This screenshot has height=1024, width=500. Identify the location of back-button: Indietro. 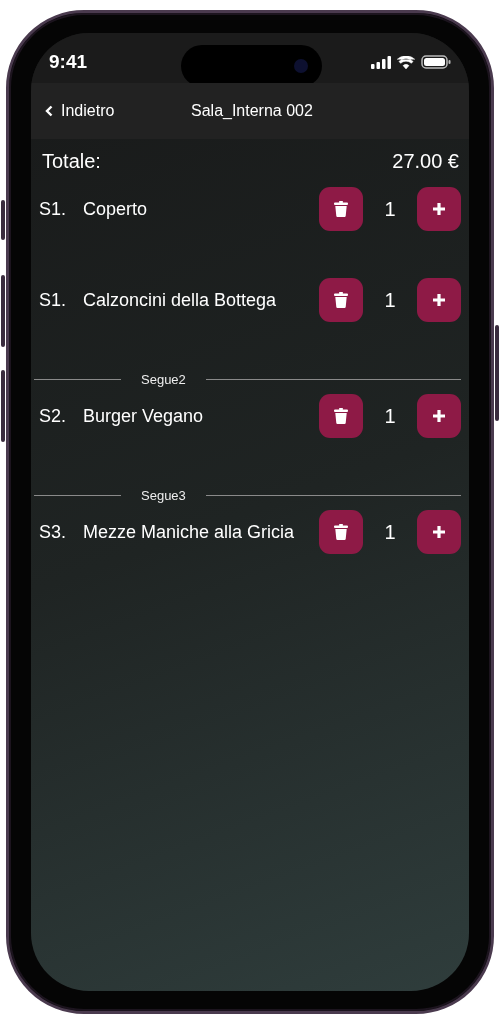
(80, 111).